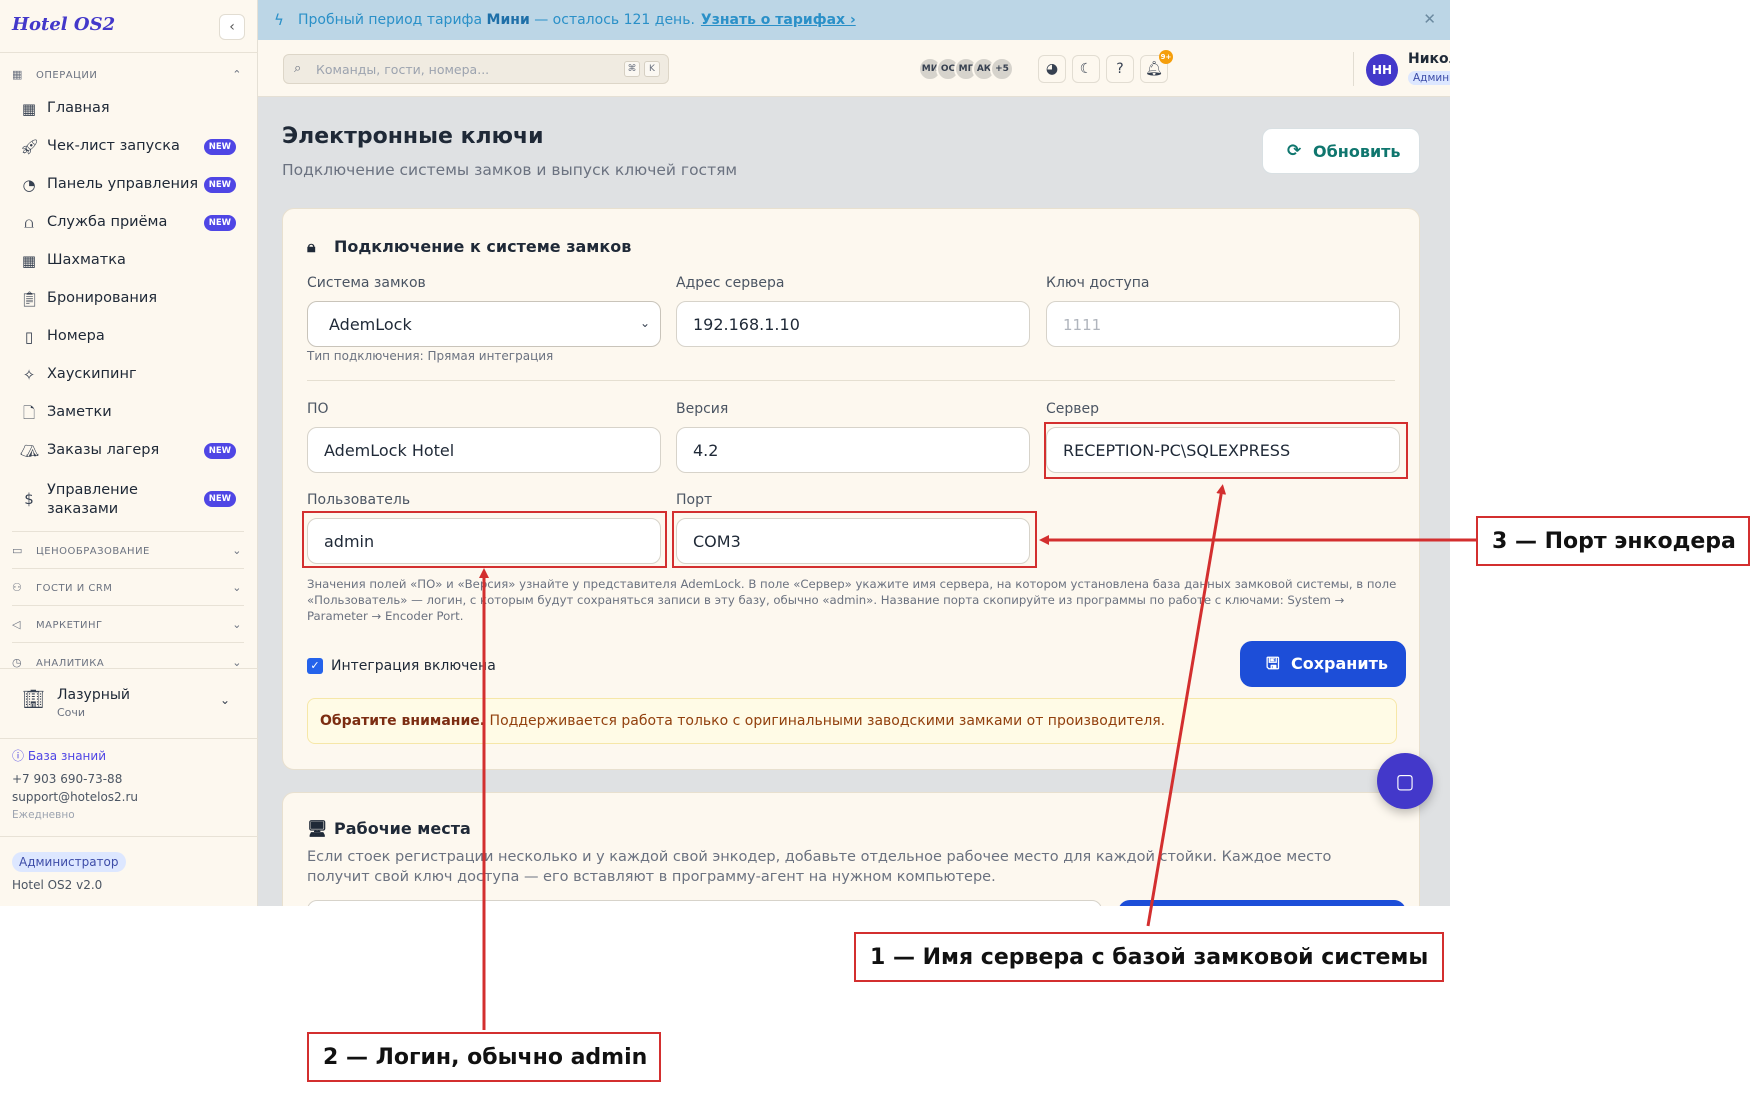  I want to click on arrow-server, so click(1186, 705).